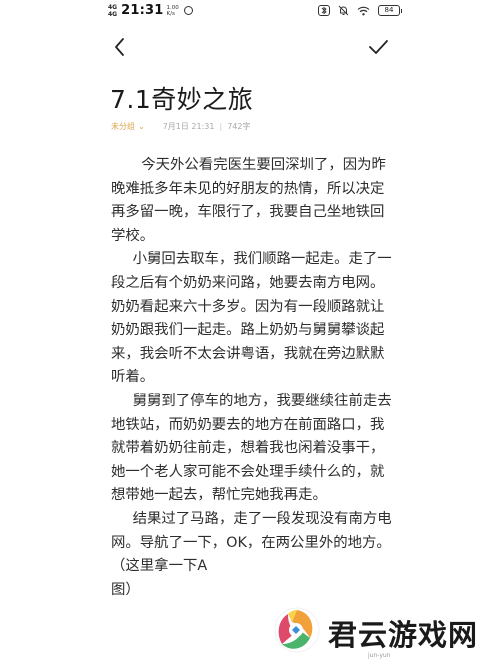  What do you see at coordinates (363, 10) in the screenshot?
I see `wifi-icon` at bounding box center [363, 10].